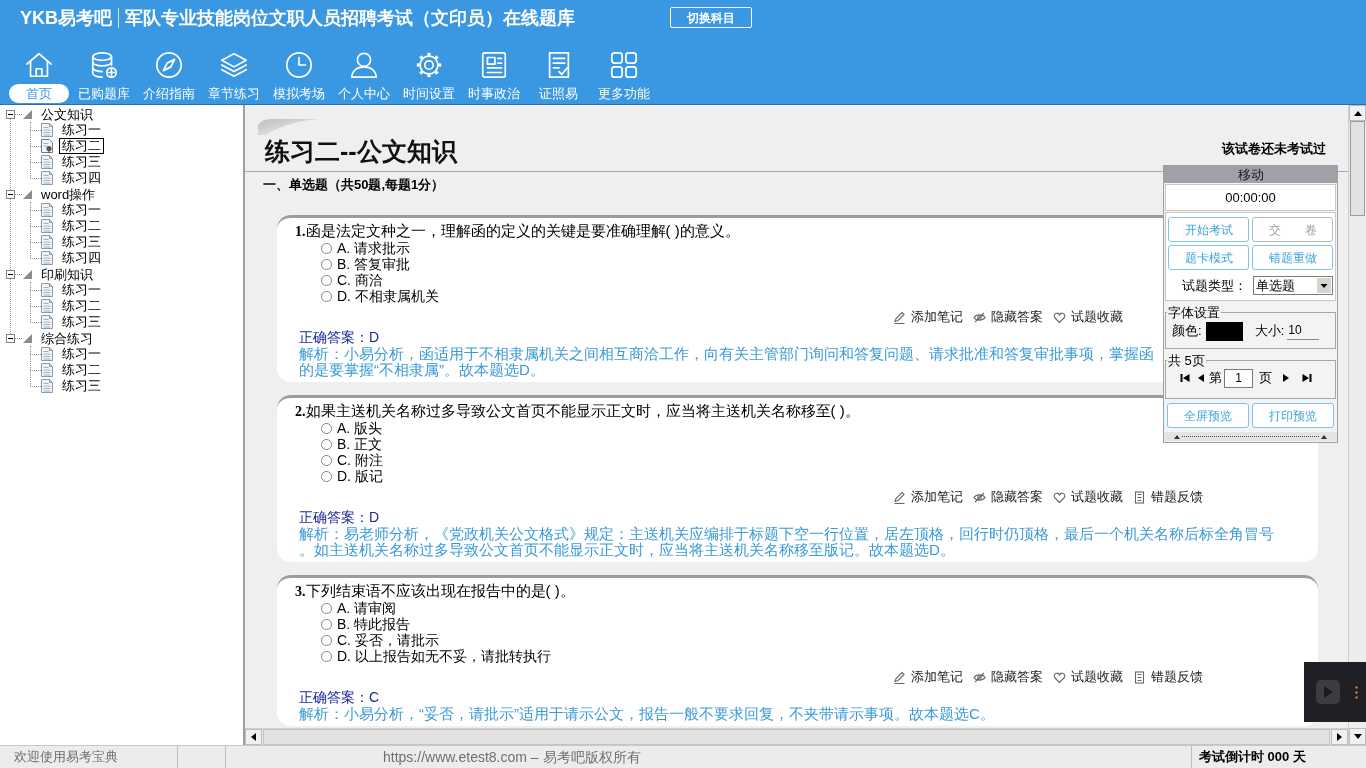 This screenshot has width=1366, height=768. Describe the element at coordinates (1274, 149) in the screenshot. I see `exam-status: 该试卷还未考试过` at that location.